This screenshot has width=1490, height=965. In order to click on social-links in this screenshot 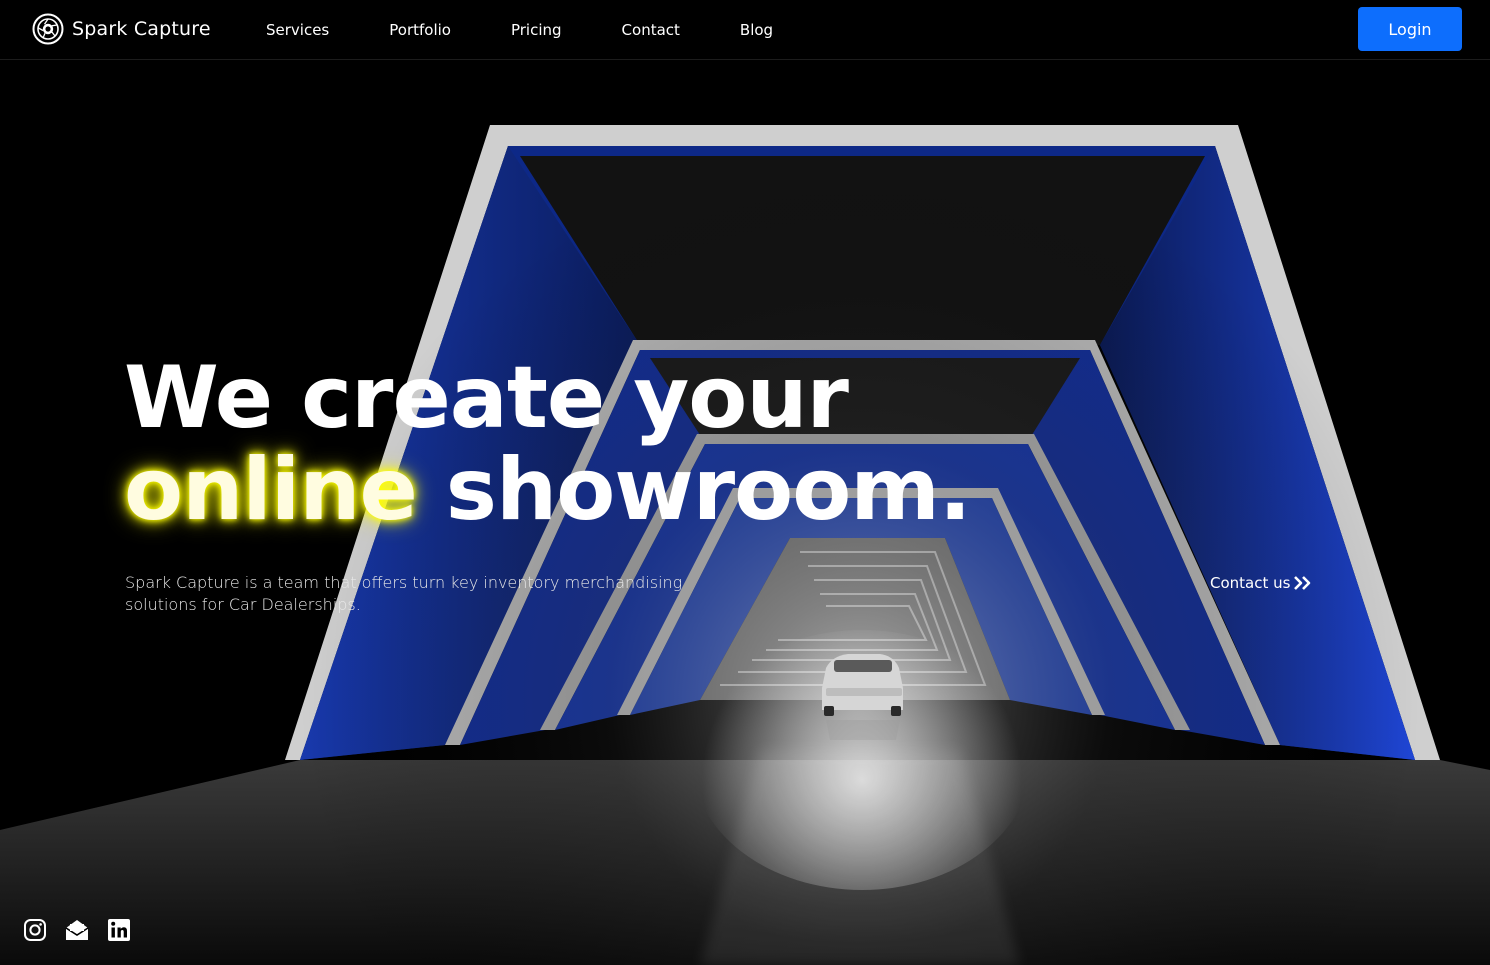, I will do `click(86, 930)`.